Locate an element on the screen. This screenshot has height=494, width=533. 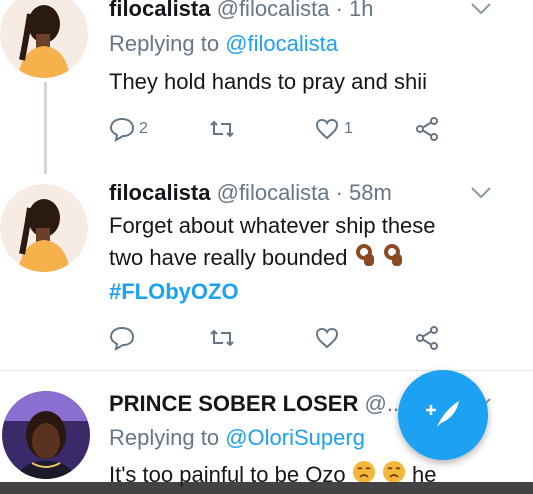
tweet-text-line-2: two have really bounded is located at coordinates (309, 259).